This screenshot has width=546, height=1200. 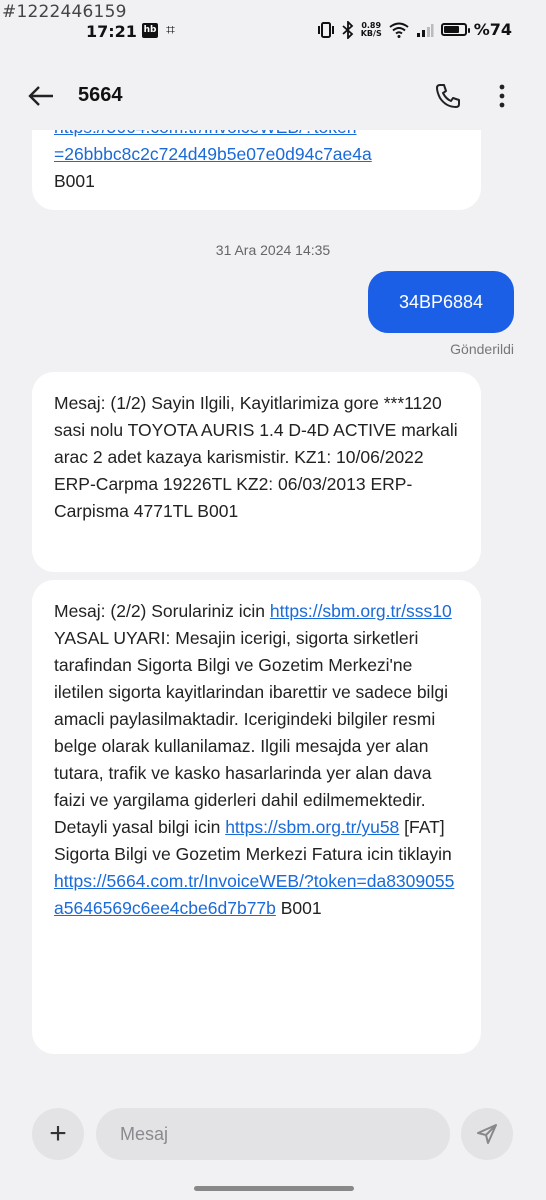 I want to click on composer-bar: +, so click(x=273, y=1145).